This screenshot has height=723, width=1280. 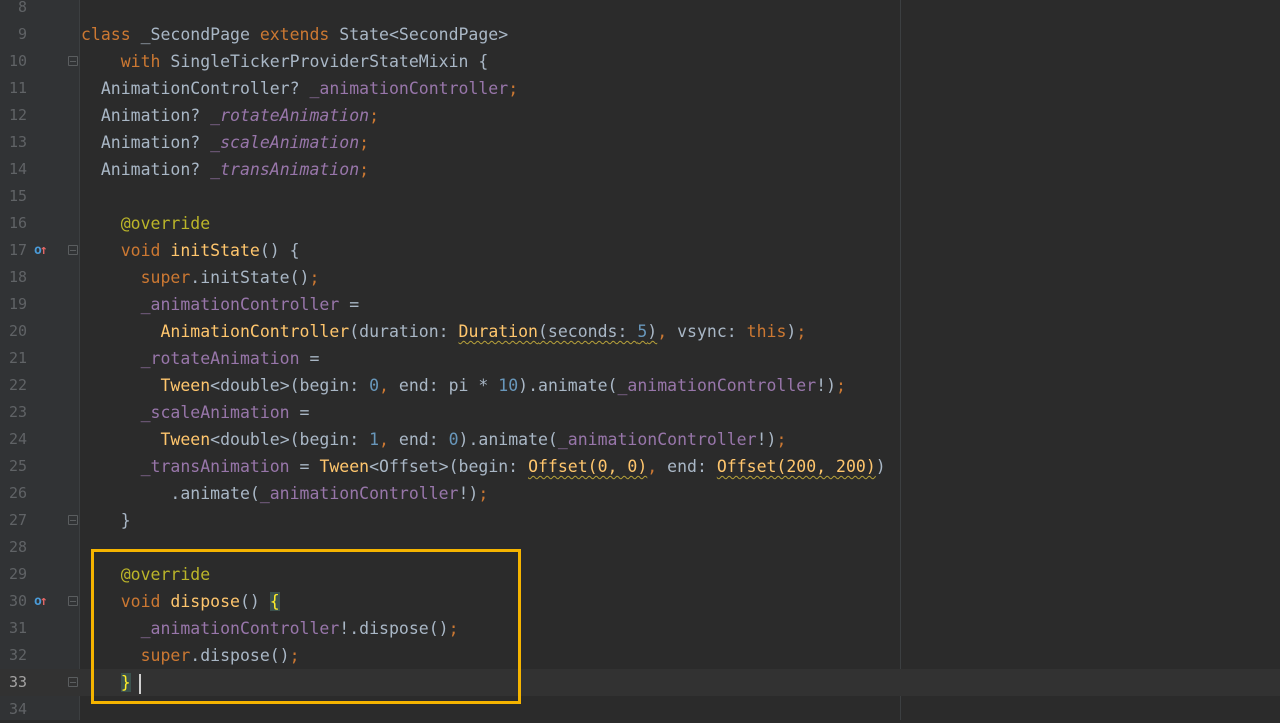 What do you see at coordinates (640, 250) in the screenshot?
I see `code-line: 17 o↑ void initState() {` at bounding box center [640, 250].